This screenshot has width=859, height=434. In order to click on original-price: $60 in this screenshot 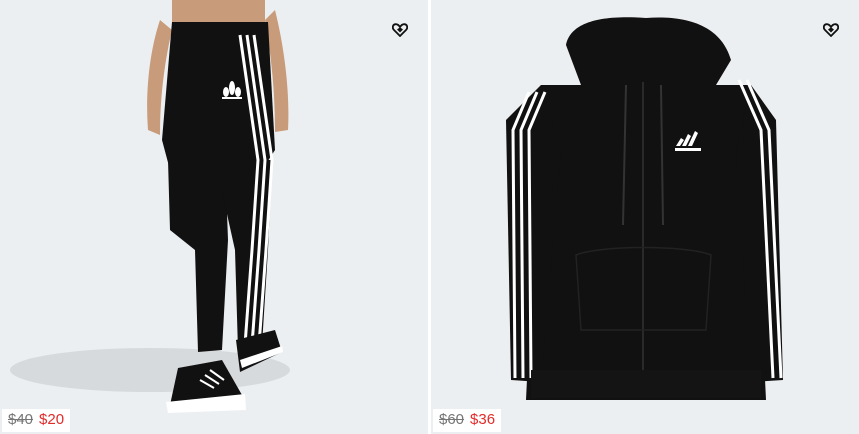, I will do `click(452, 419)`.